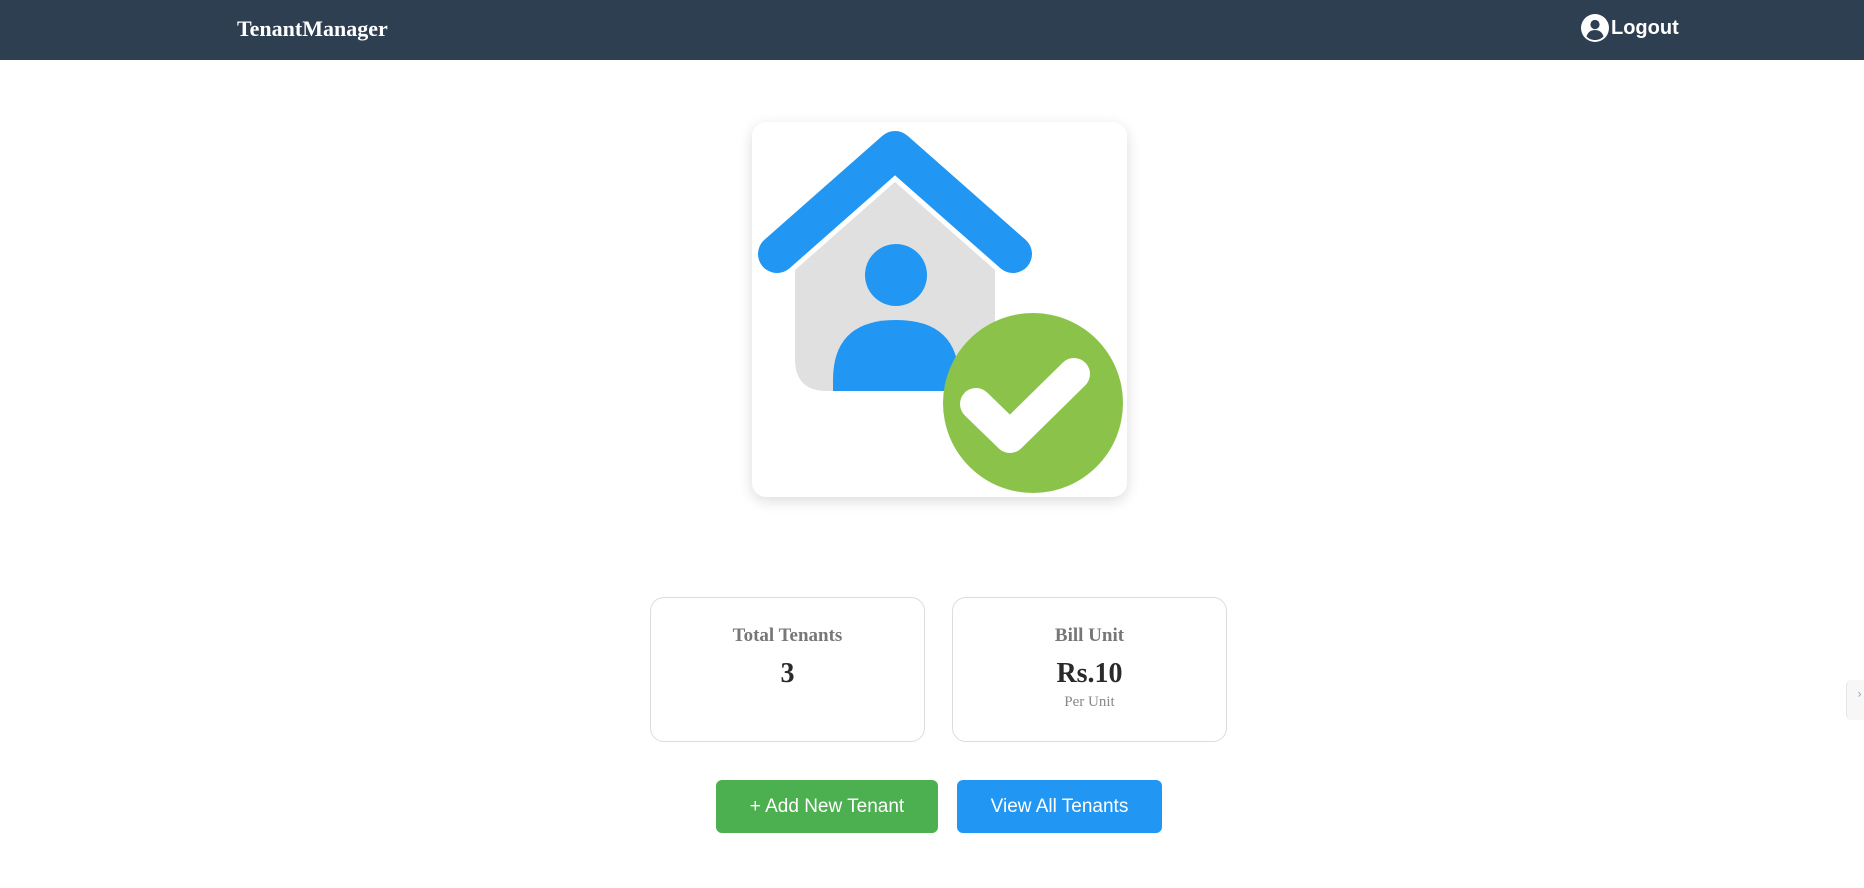  What do you see at coordinates (1645, 28) in the screenshot?
I see `logout-label: Logout` at bounding box center [1645, 28].